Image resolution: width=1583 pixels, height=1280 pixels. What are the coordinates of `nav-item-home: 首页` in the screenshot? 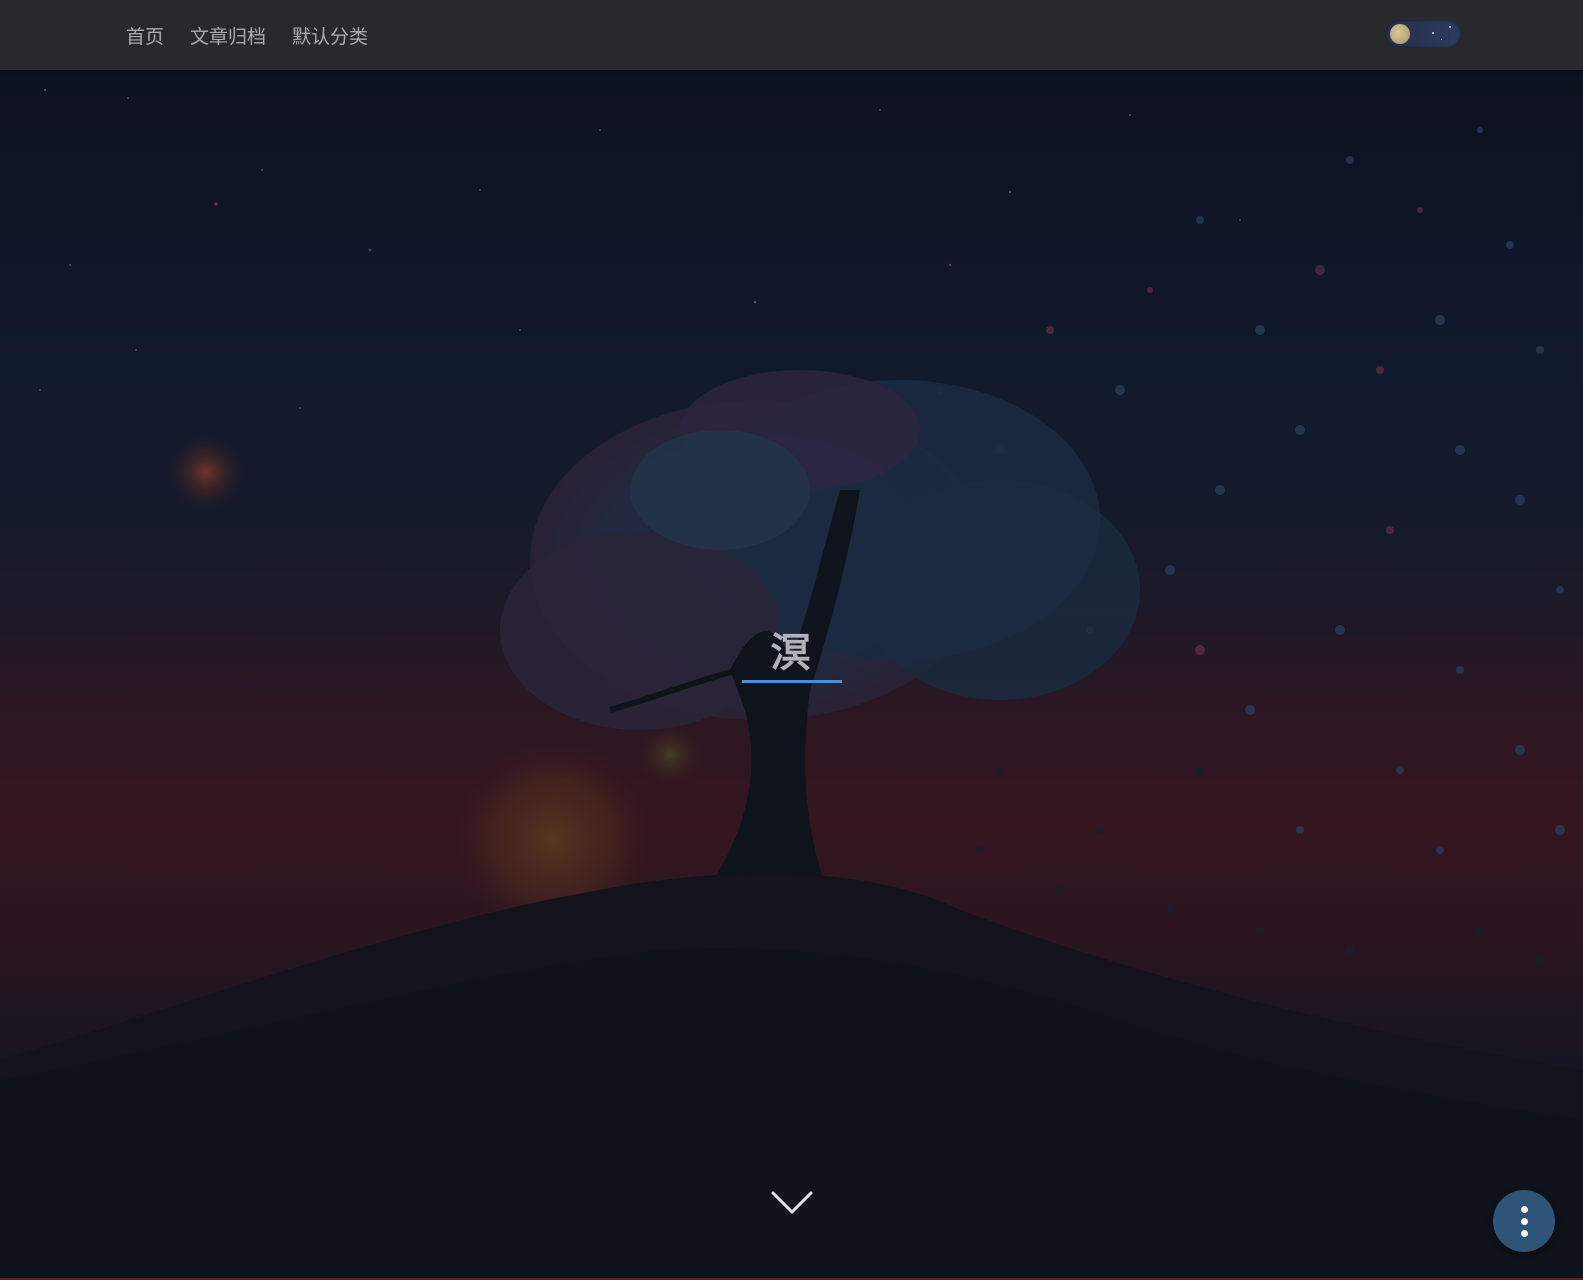 It's located at (145, 35).